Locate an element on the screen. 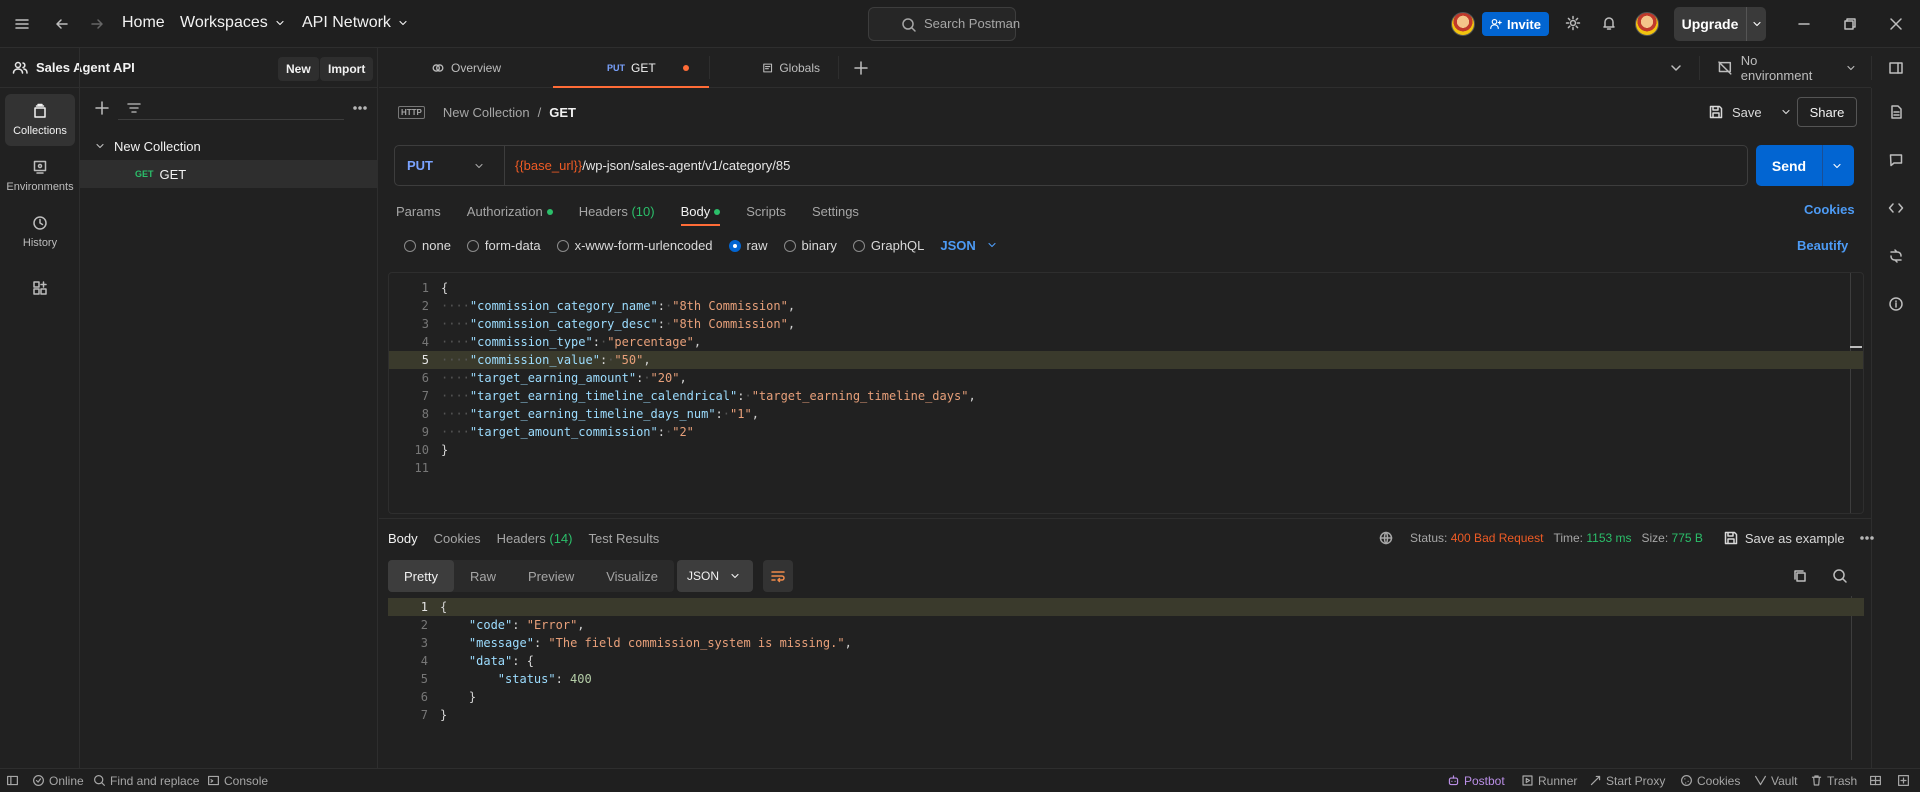 Image resolution: width=1920 pixels, height=792 pixels. response-tab-body: Body is located at coordinates (403, 538).